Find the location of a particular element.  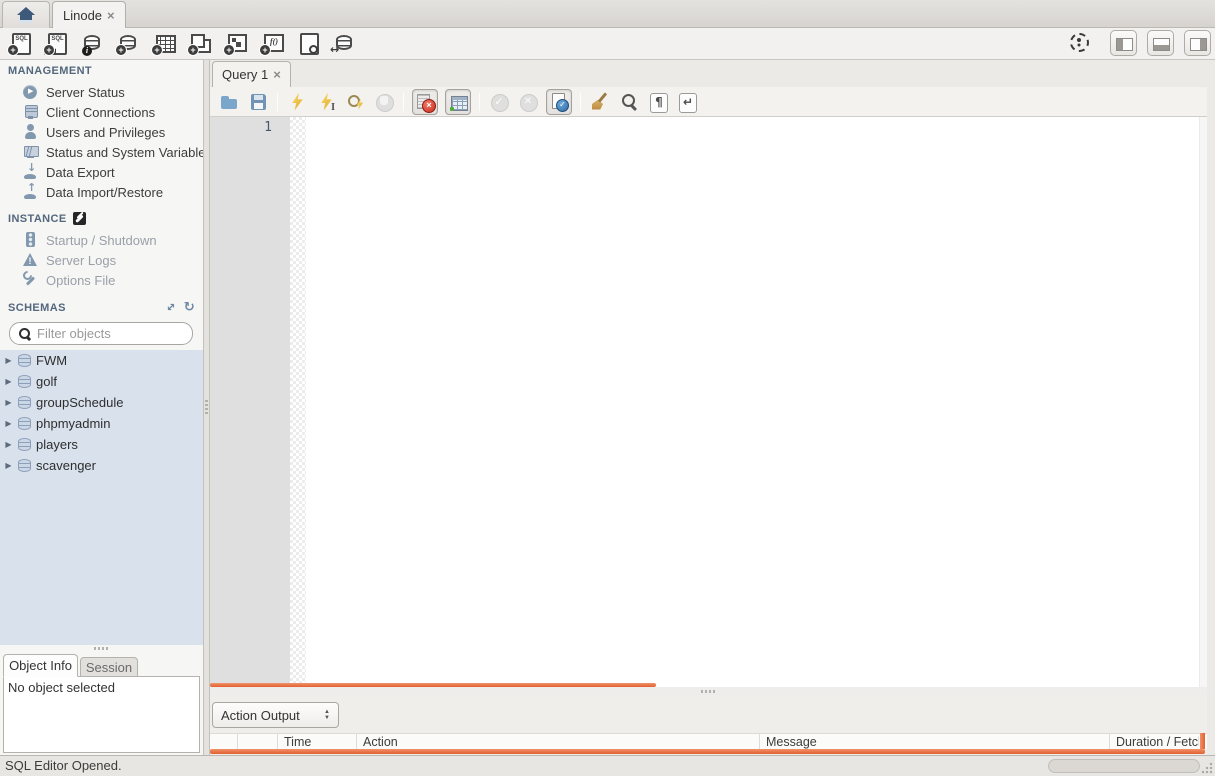

output-horizontal-scrollbar is located at coordinates (707, 751).